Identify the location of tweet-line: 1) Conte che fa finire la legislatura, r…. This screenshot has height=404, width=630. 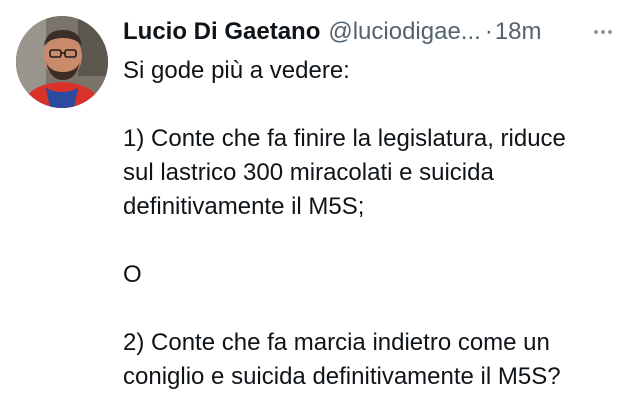
(344, 138).